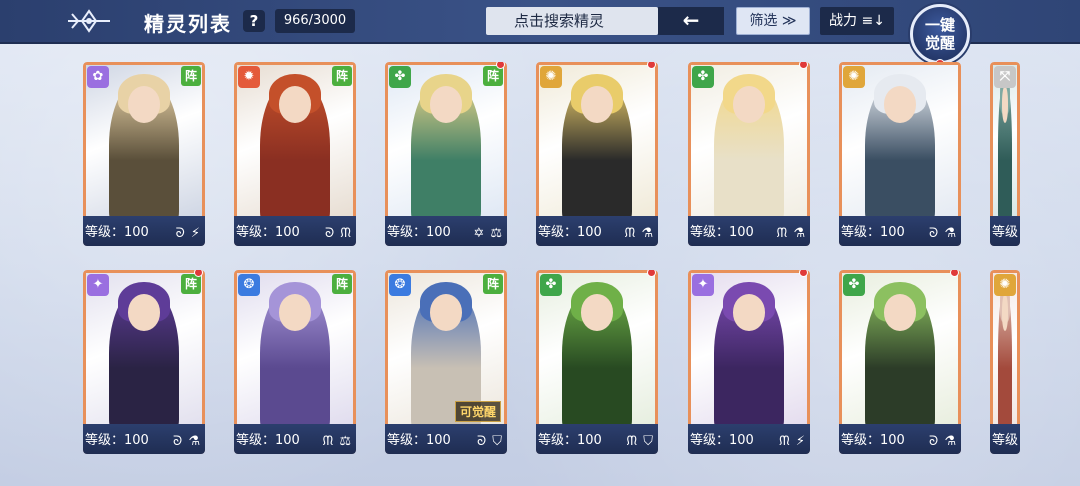  I want to click on attribute-icons: ᙏ ⚖, so click(337, 441).